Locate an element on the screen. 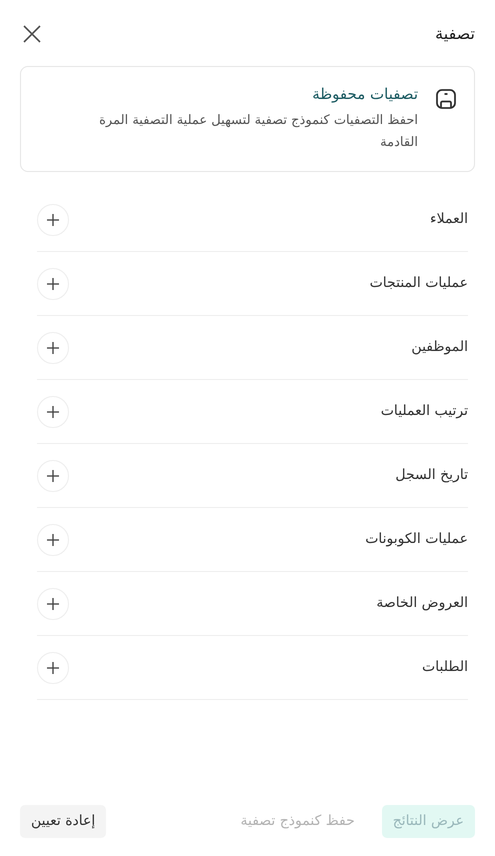 The height and width of the screenshot is (856, 495). reset-button: إعادة تعيين is located at coordinates (63, 821).